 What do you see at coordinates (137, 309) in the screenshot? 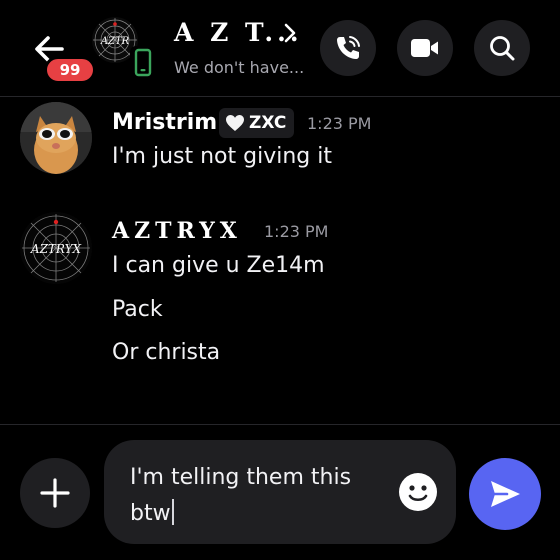
I see `message-text: Pack` at bounding box center [137, 309].